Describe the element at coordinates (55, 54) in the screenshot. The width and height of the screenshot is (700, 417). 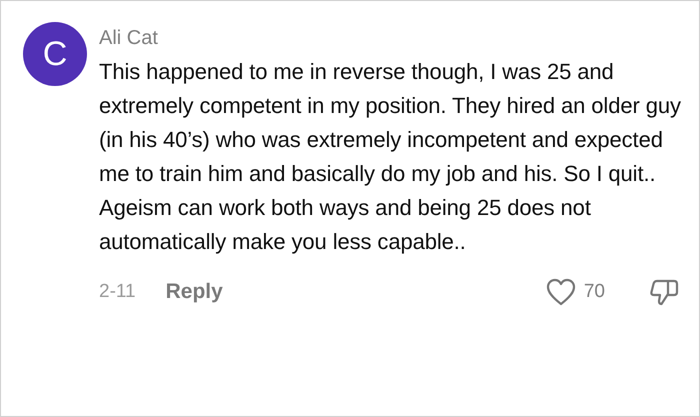
I see `avatar: C` at that location.